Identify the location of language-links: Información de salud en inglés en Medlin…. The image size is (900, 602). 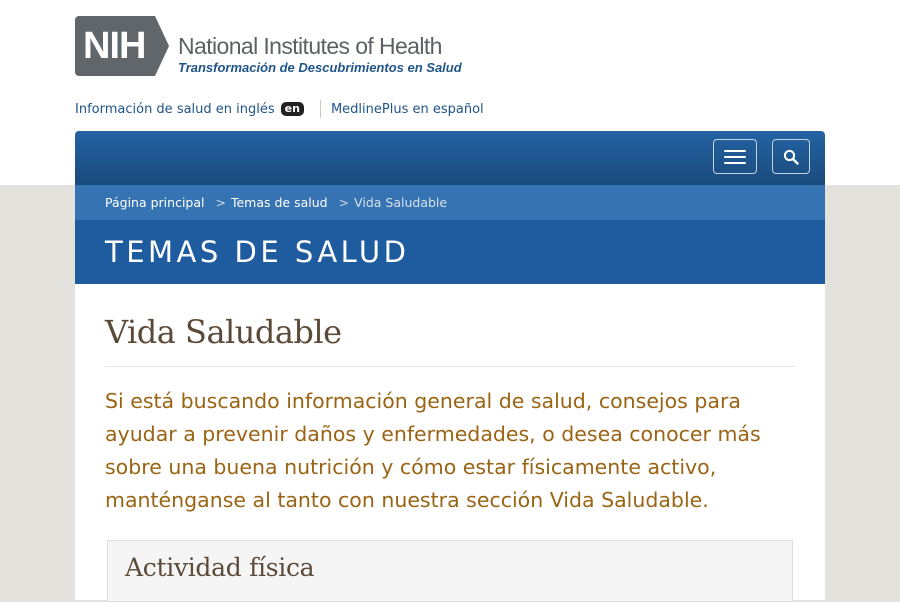
(279, 109).